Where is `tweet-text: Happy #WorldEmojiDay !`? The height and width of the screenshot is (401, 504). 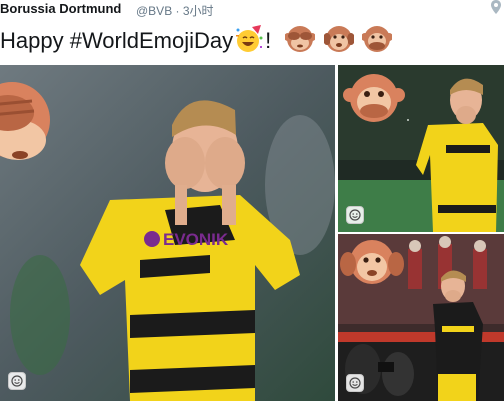 tweet-text: Happy #WorldEmojiDay ! is located at coordinates (196, 39).